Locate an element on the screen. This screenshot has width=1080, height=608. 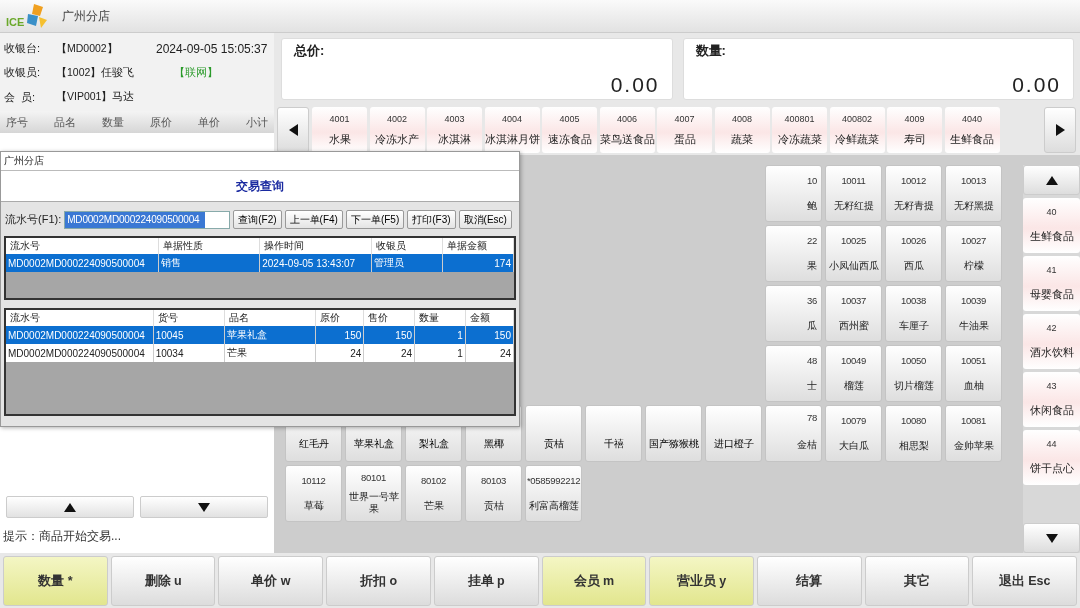
product-tile: 10112 草莓 is located at coordinates (313, 493).